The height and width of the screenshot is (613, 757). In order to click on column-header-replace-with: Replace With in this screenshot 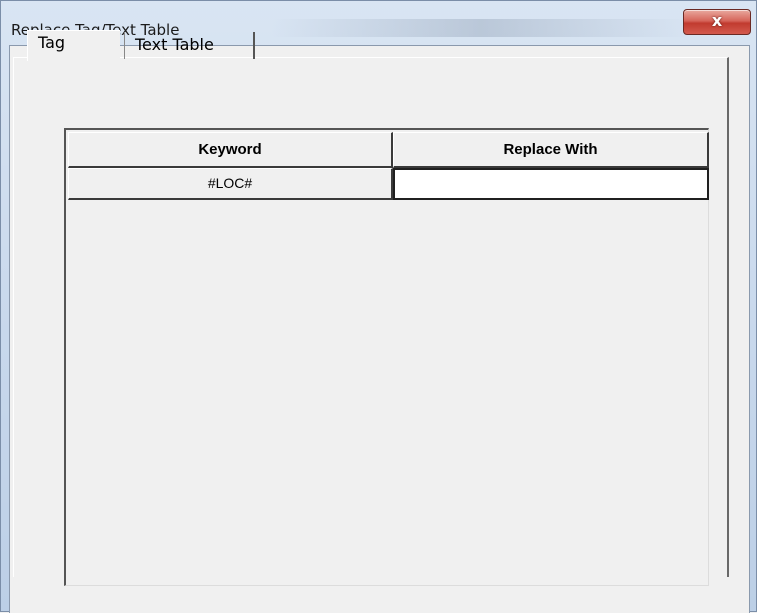, I will do `click(551, 150)`.